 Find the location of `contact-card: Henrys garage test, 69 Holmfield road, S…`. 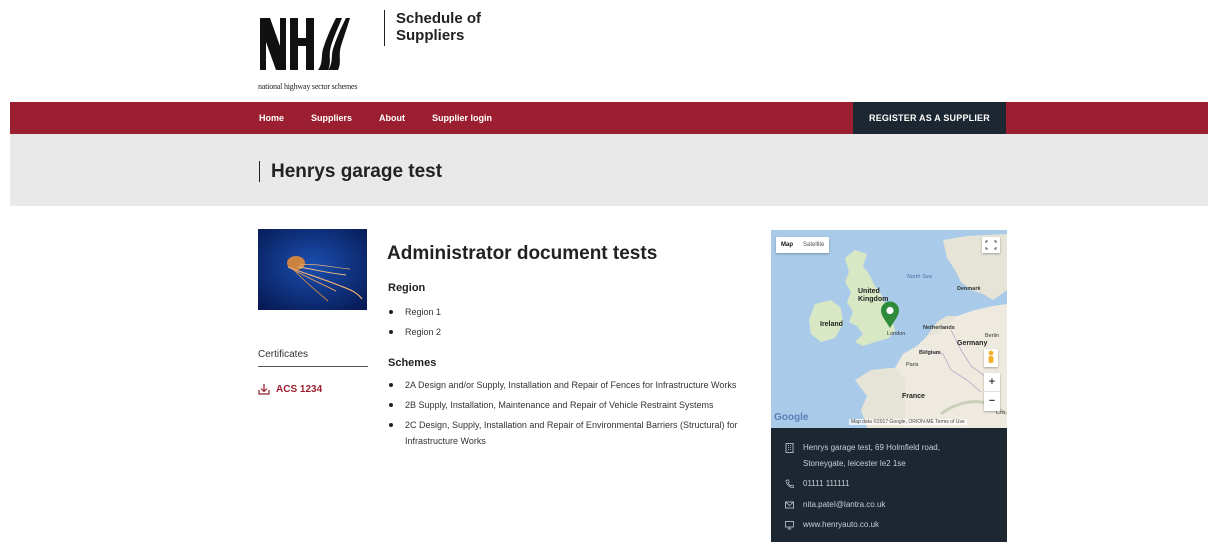

contact-card: Henrys garage test, 69 Holmfield road, S… is located at coordinates (889, 485).